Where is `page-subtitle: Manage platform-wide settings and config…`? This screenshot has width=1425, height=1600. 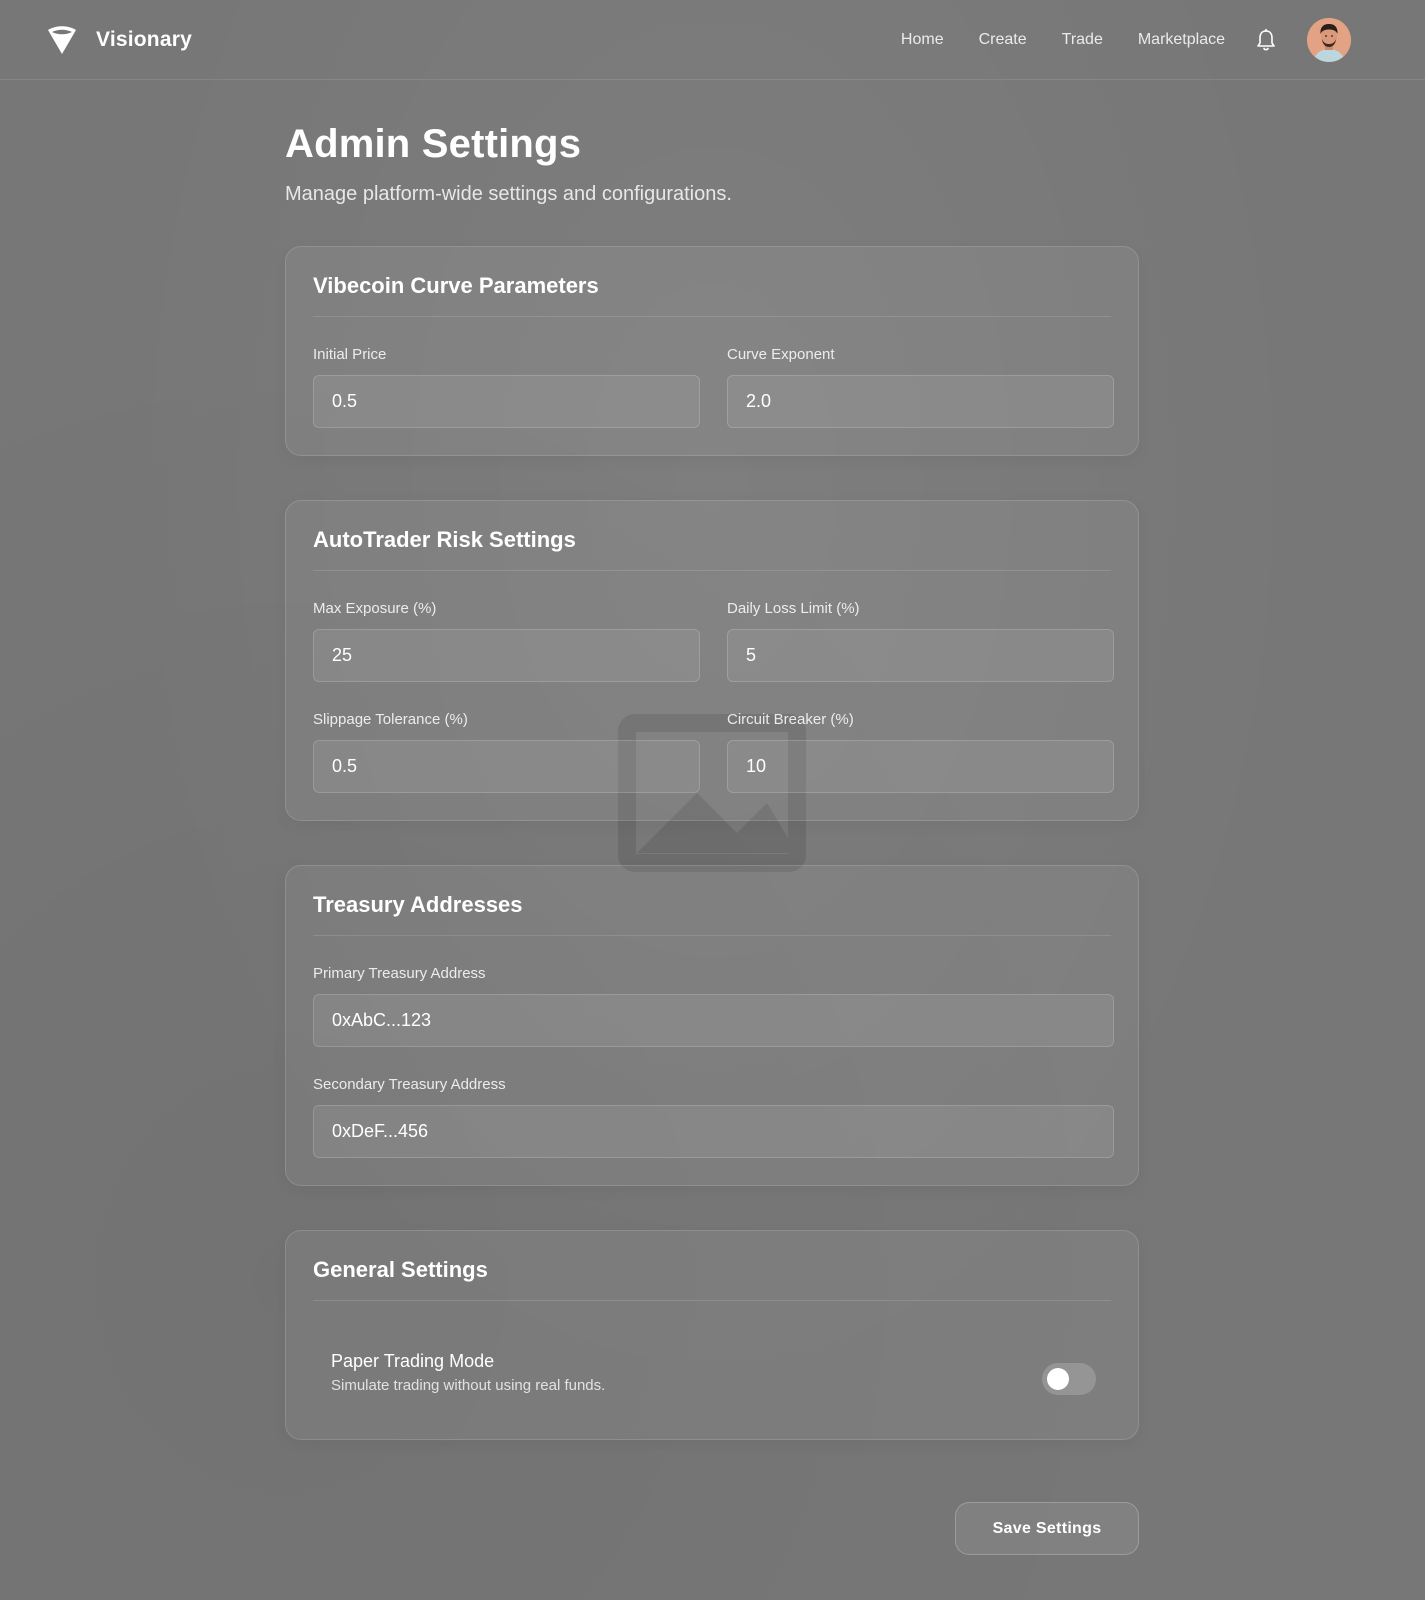
page-subtitle: Manage platform-wide settings and config… is located at coordinates (508, 194).